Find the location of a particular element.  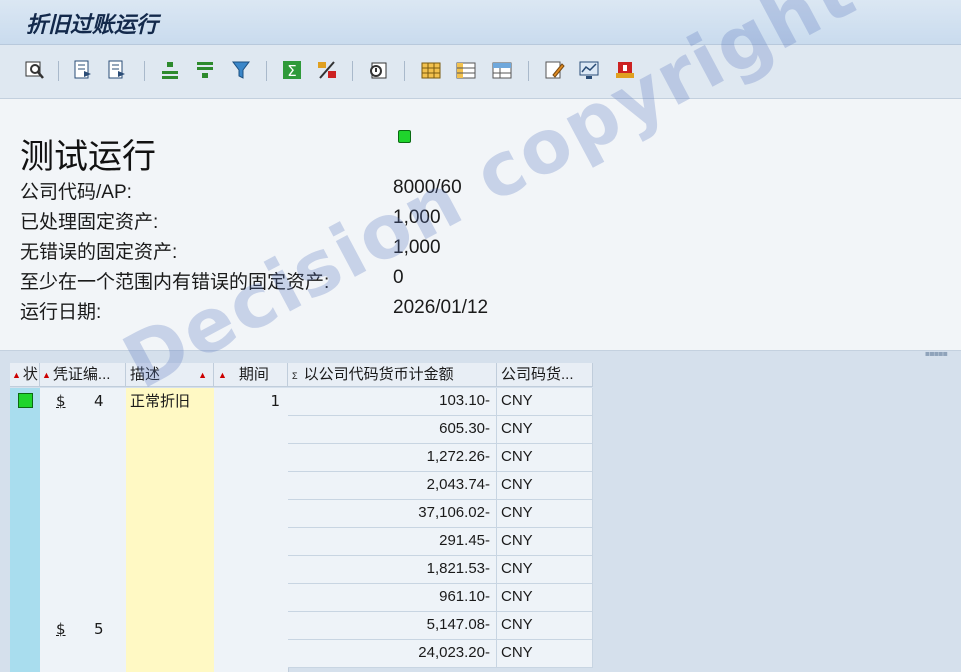

sum-icon: Σ is located at coordinates (292, 70).